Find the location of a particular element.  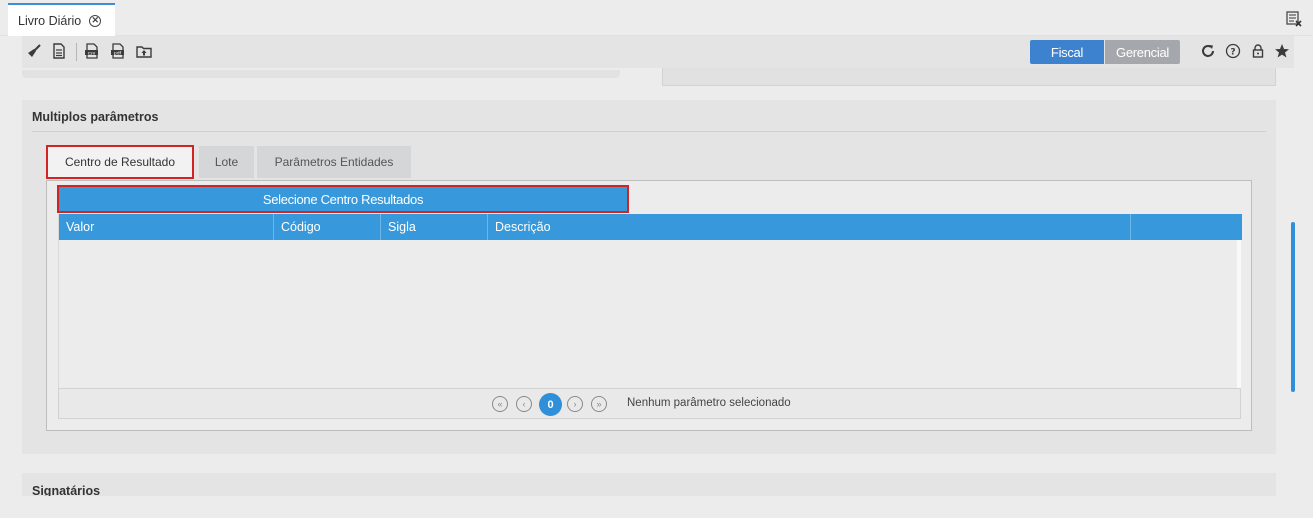

help-icon: ? is located at coordinates (1233, 51).